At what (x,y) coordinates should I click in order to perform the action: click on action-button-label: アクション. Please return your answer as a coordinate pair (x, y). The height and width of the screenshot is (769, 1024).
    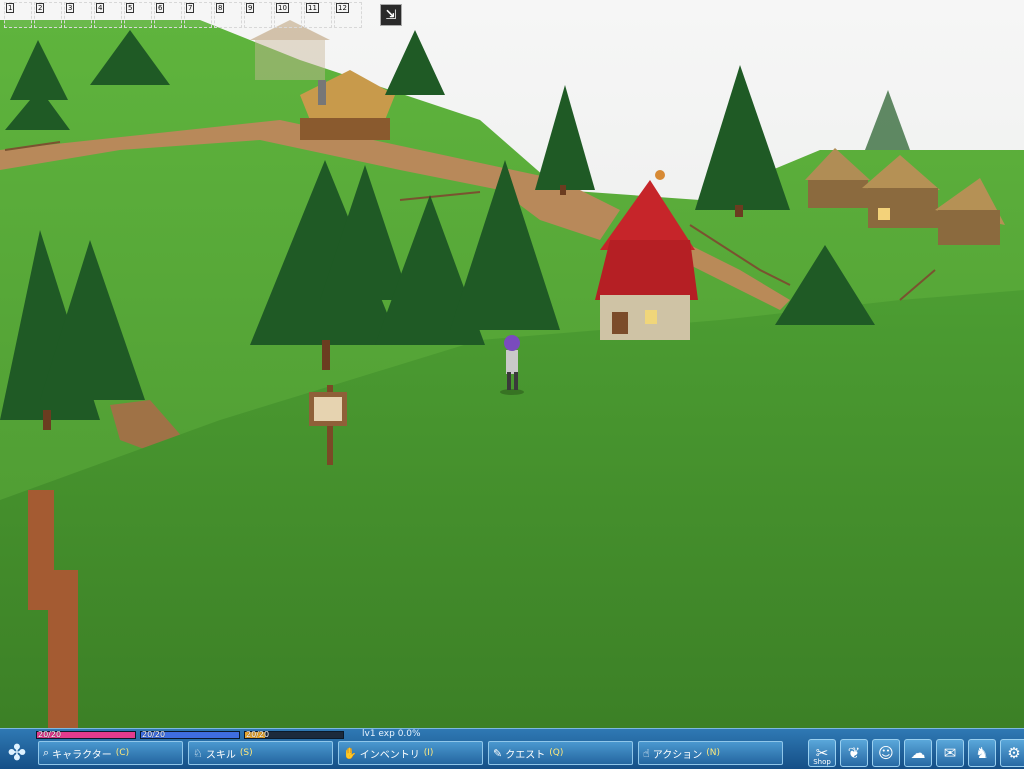
    Looking at the image, I should click on (677, 755).